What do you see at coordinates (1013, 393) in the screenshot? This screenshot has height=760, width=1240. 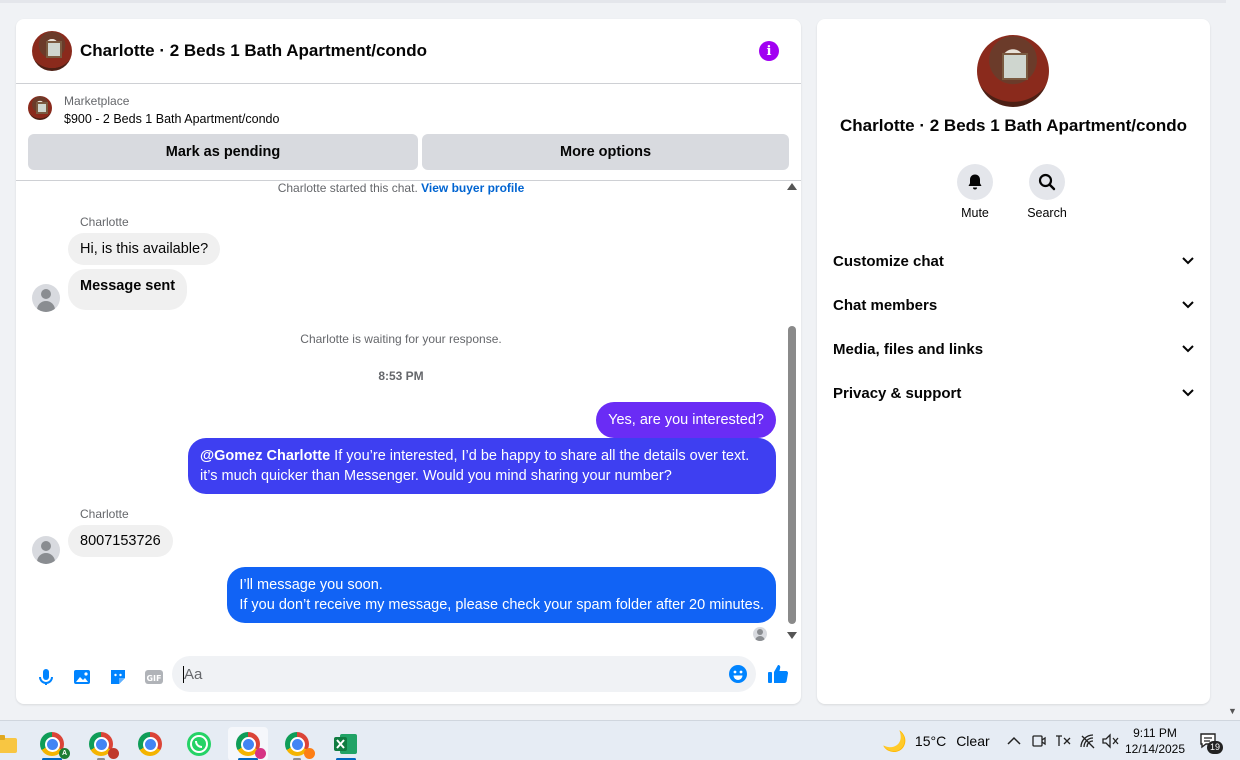 I see `privacy-support-section: Privacy & support` at bounding box center [1013, 393].